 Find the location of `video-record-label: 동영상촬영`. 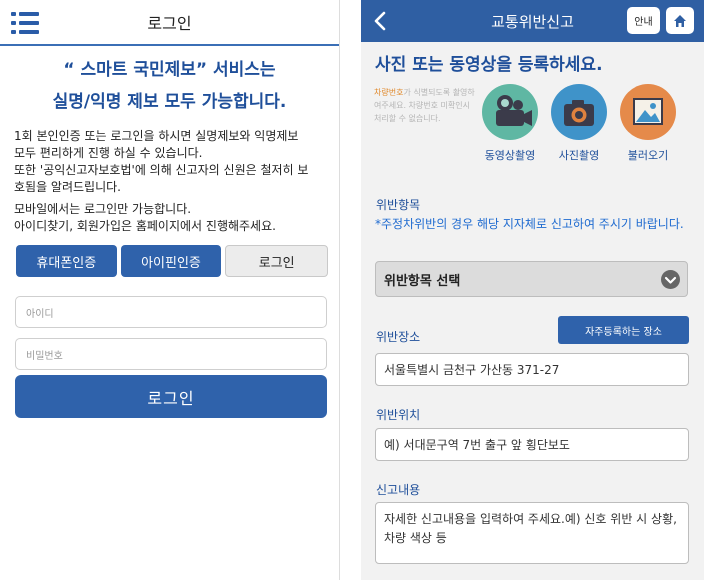

video-record-label: 동영상촬영 is located at coordinates (510, 155).